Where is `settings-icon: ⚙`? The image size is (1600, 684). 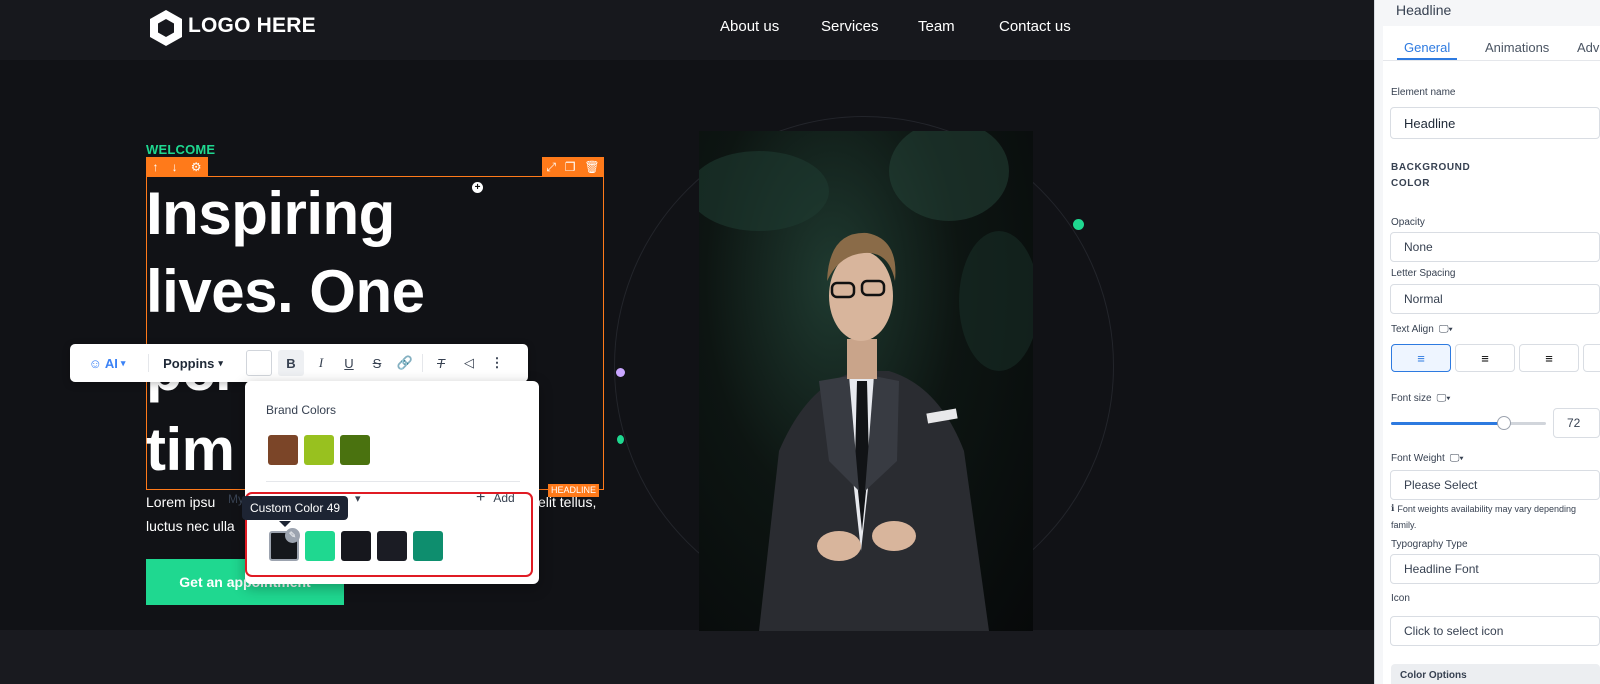
settings-icon: ⚙ is located at coordinates (196, 167).